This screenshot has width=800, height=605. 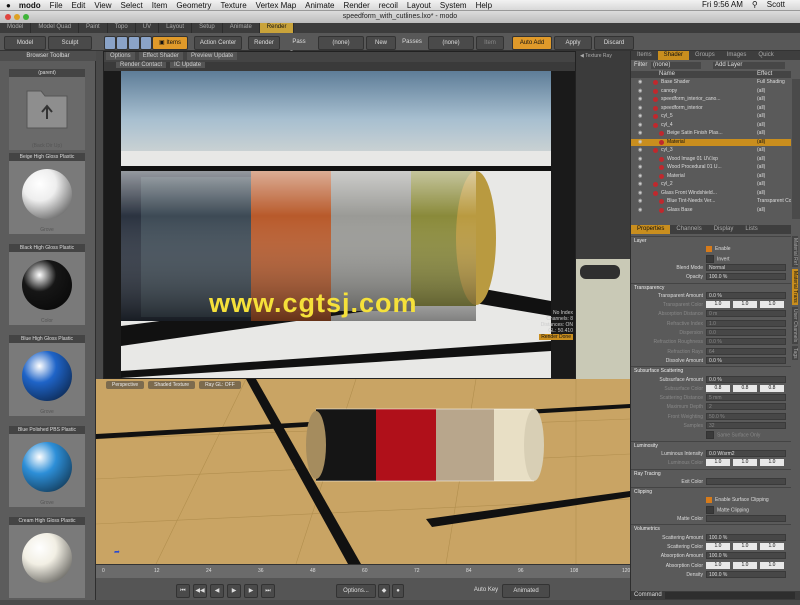 I want to click on shader-tree-row: ◉ speedform_interior (all), so click(x=711, y=108).